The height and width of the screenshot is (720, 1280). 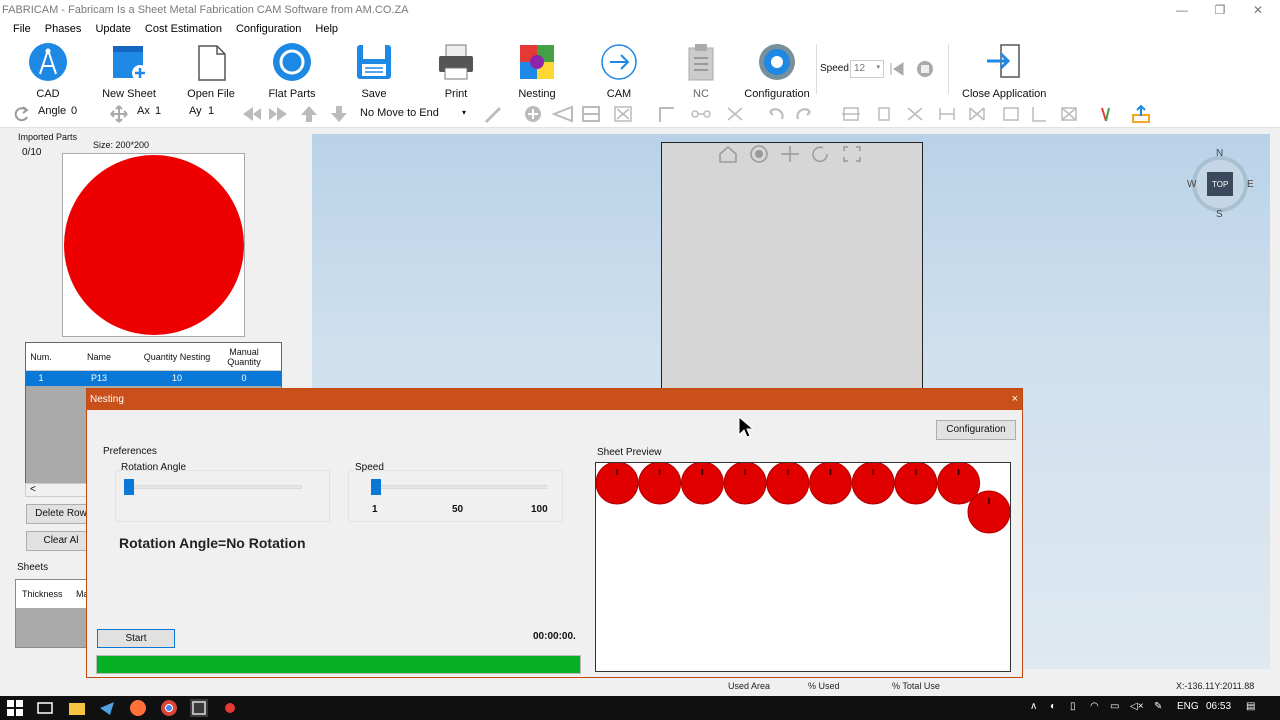 I want to click on move-down-icon, so click(x=339, y=114).